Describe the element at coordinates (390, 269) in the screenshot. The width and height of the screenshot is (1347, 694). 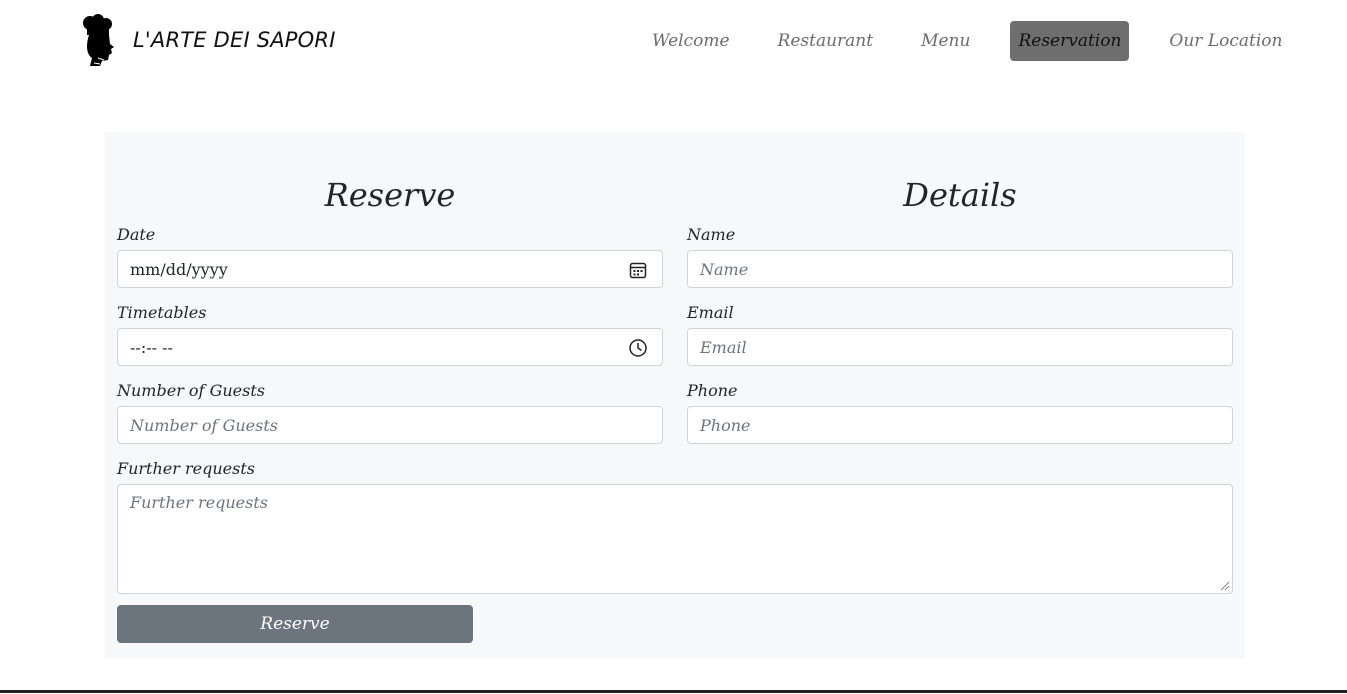
I see `date-input: mm/dd/yyyy` at that location.